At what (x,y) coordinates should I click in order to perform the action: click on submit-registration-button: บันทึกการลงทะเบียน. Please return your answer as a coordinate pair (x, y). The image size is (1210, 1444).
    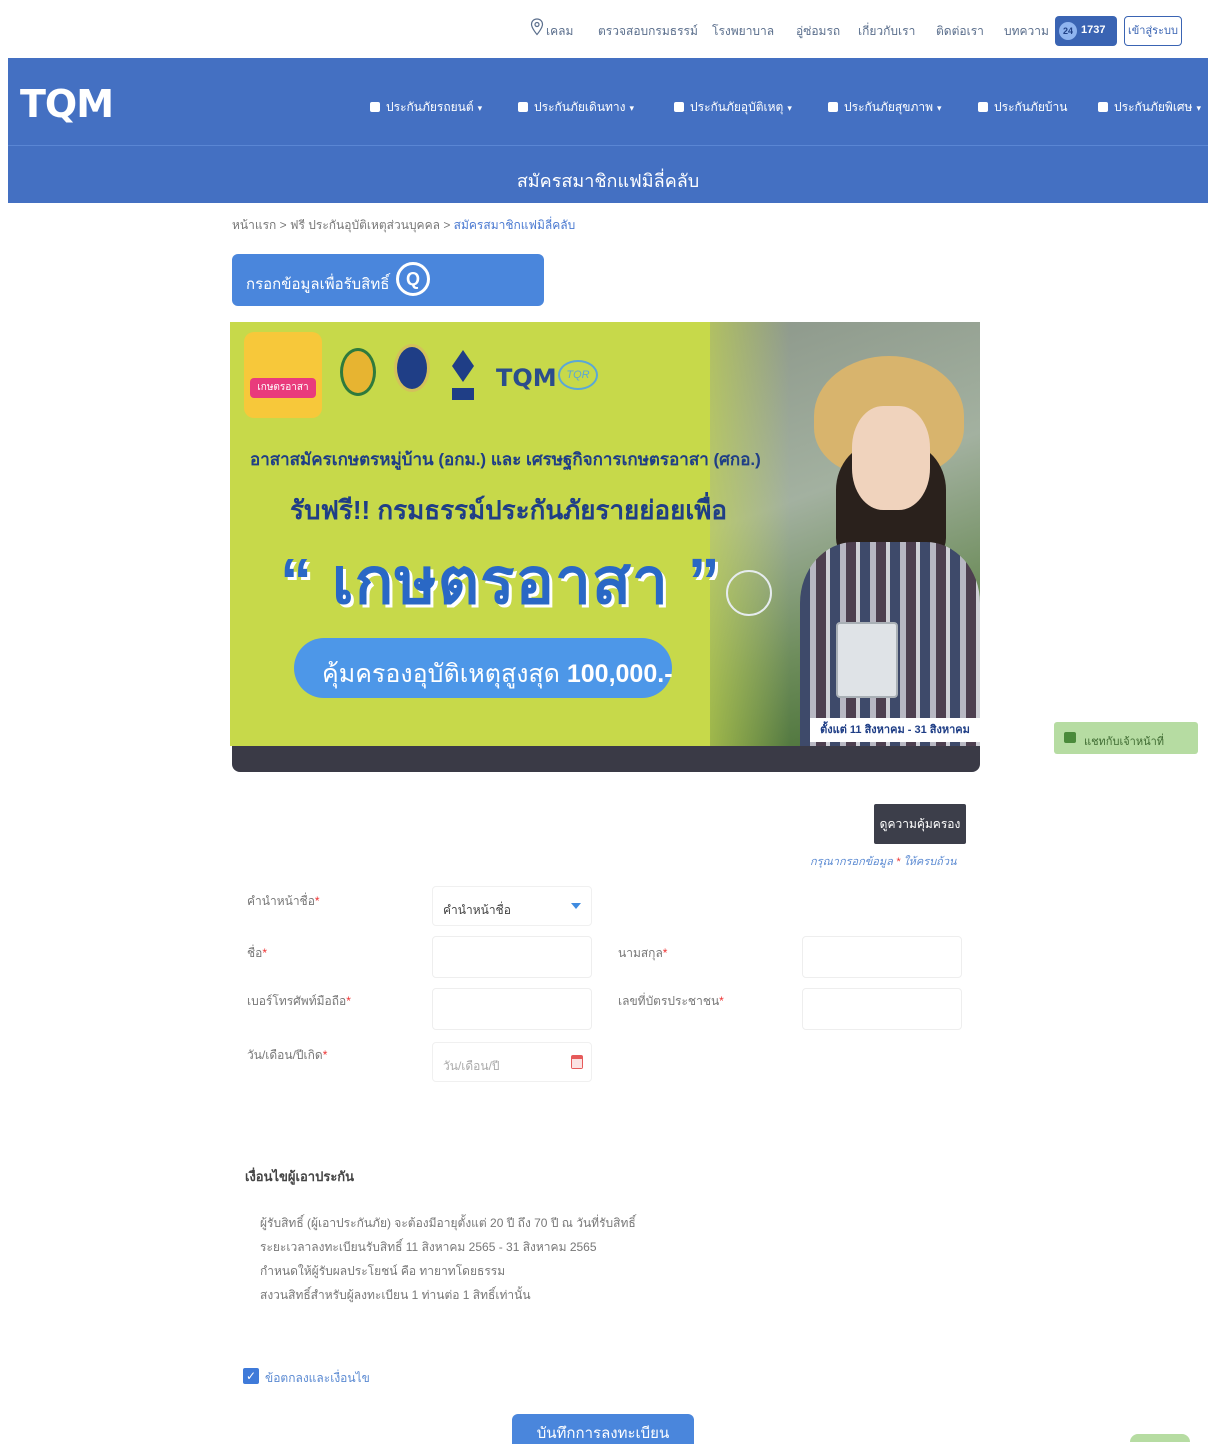
    Looking at the image, I should click on (603, 1429).